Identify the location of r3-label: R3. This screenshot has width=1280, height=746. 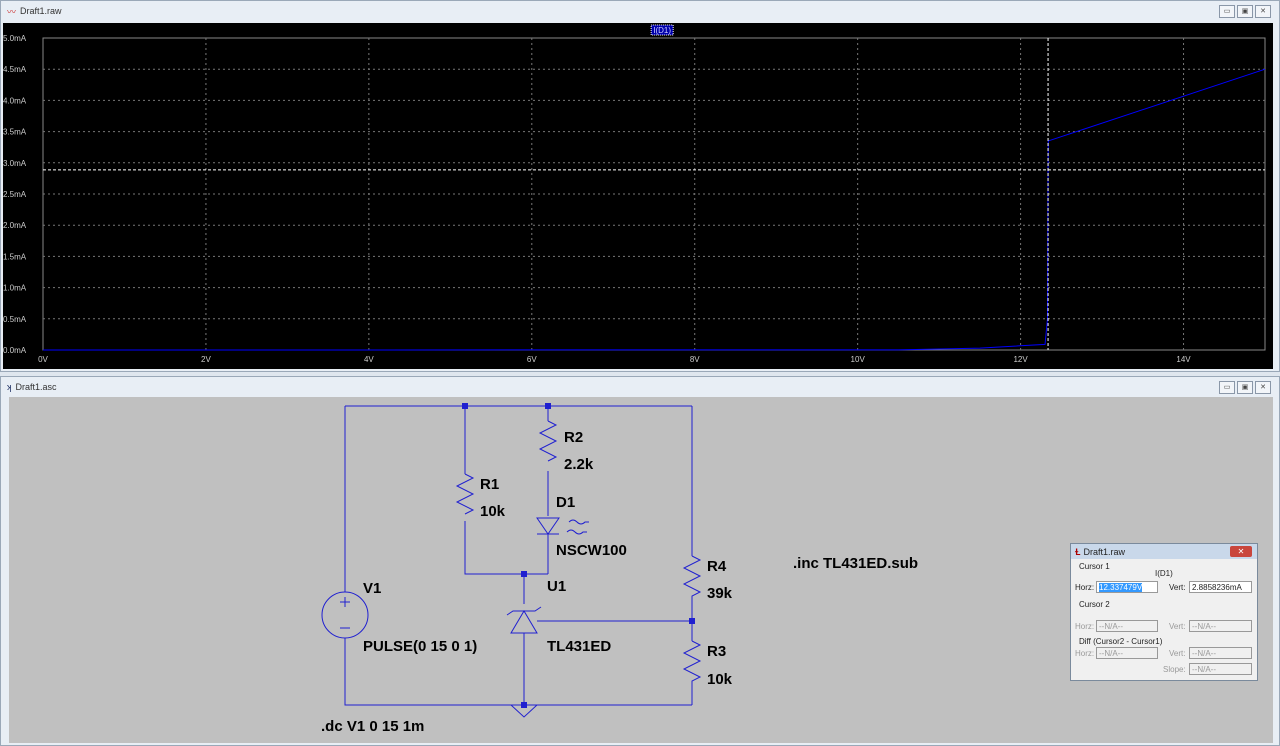
(716, 651).